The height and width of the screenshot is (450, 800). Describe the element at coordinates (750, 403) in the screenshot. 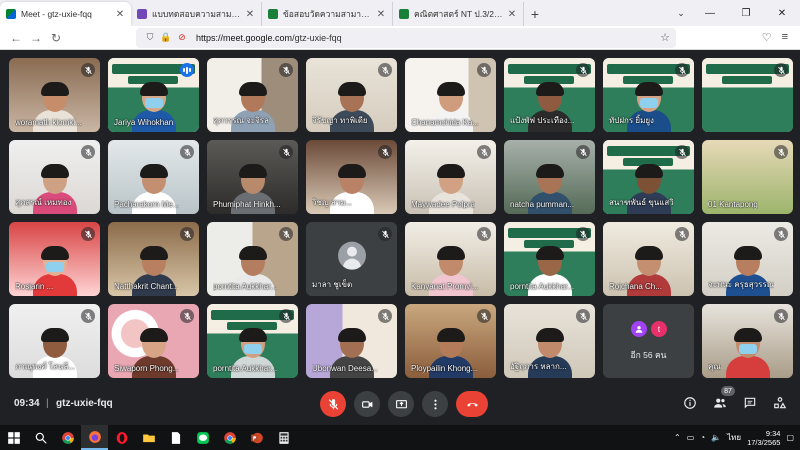

I see `chat-button` at that location.